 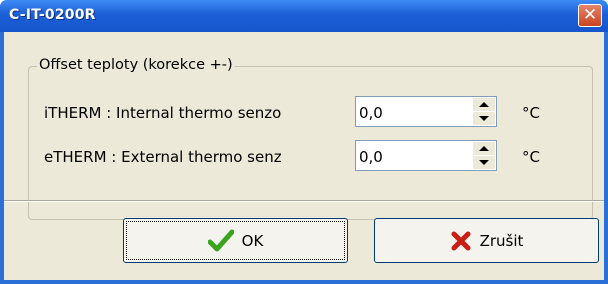 I want to click on etherm-spinner, so click(x=484, y=155).